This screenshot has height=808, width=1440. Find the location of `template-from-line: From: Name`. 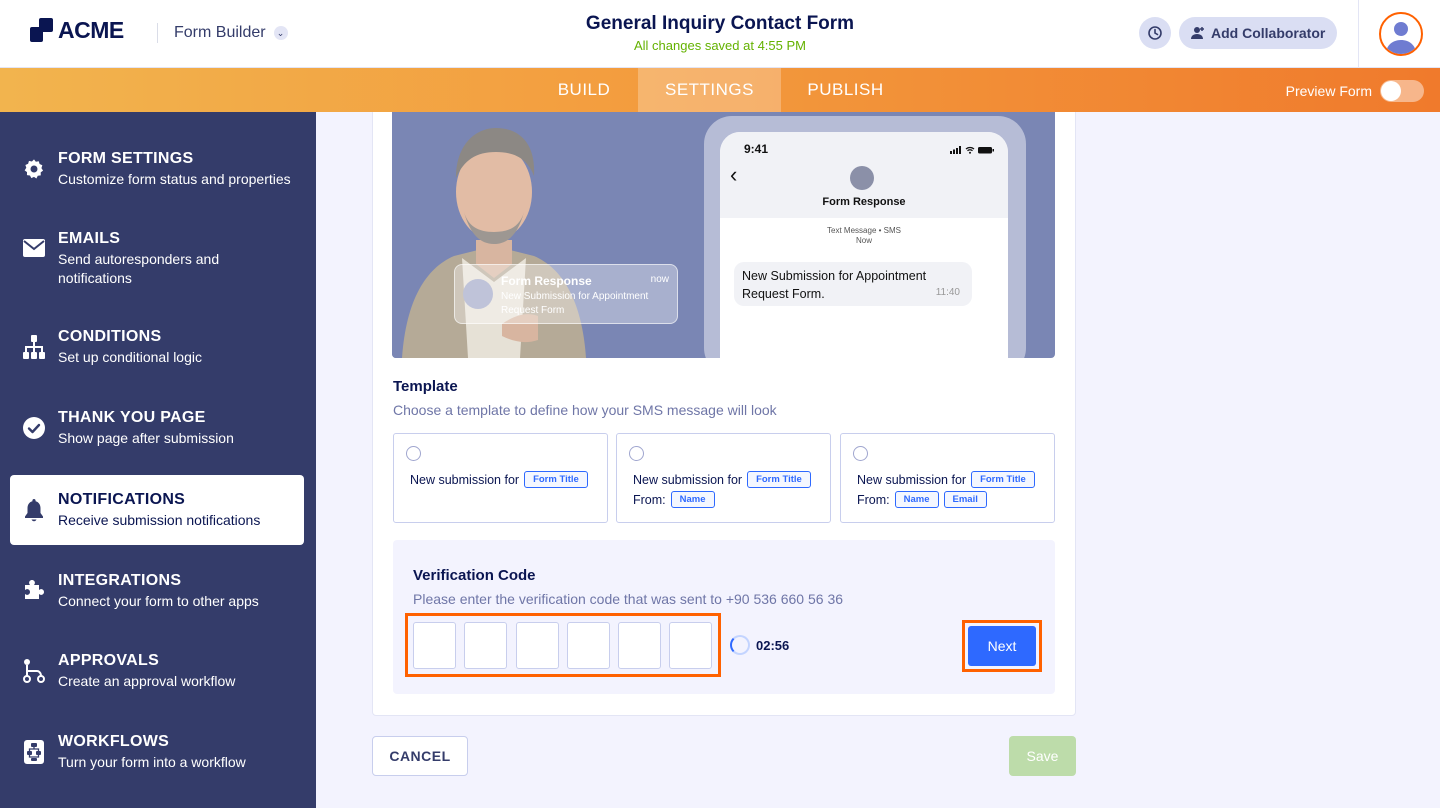

template-from-line: From: Name is located at coordinates (674, 499).